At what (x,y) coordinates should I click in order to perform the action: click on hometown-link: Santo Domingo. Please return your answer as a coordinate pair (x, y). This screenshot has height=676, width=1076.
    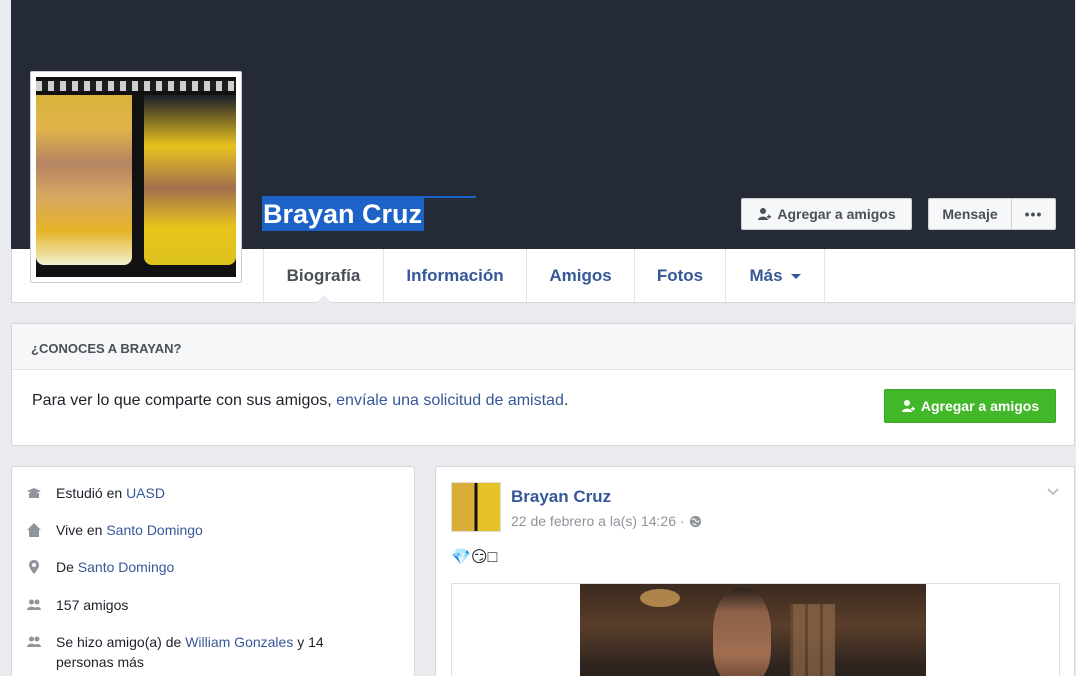
    Looking at the image, I should click on (126, 567).